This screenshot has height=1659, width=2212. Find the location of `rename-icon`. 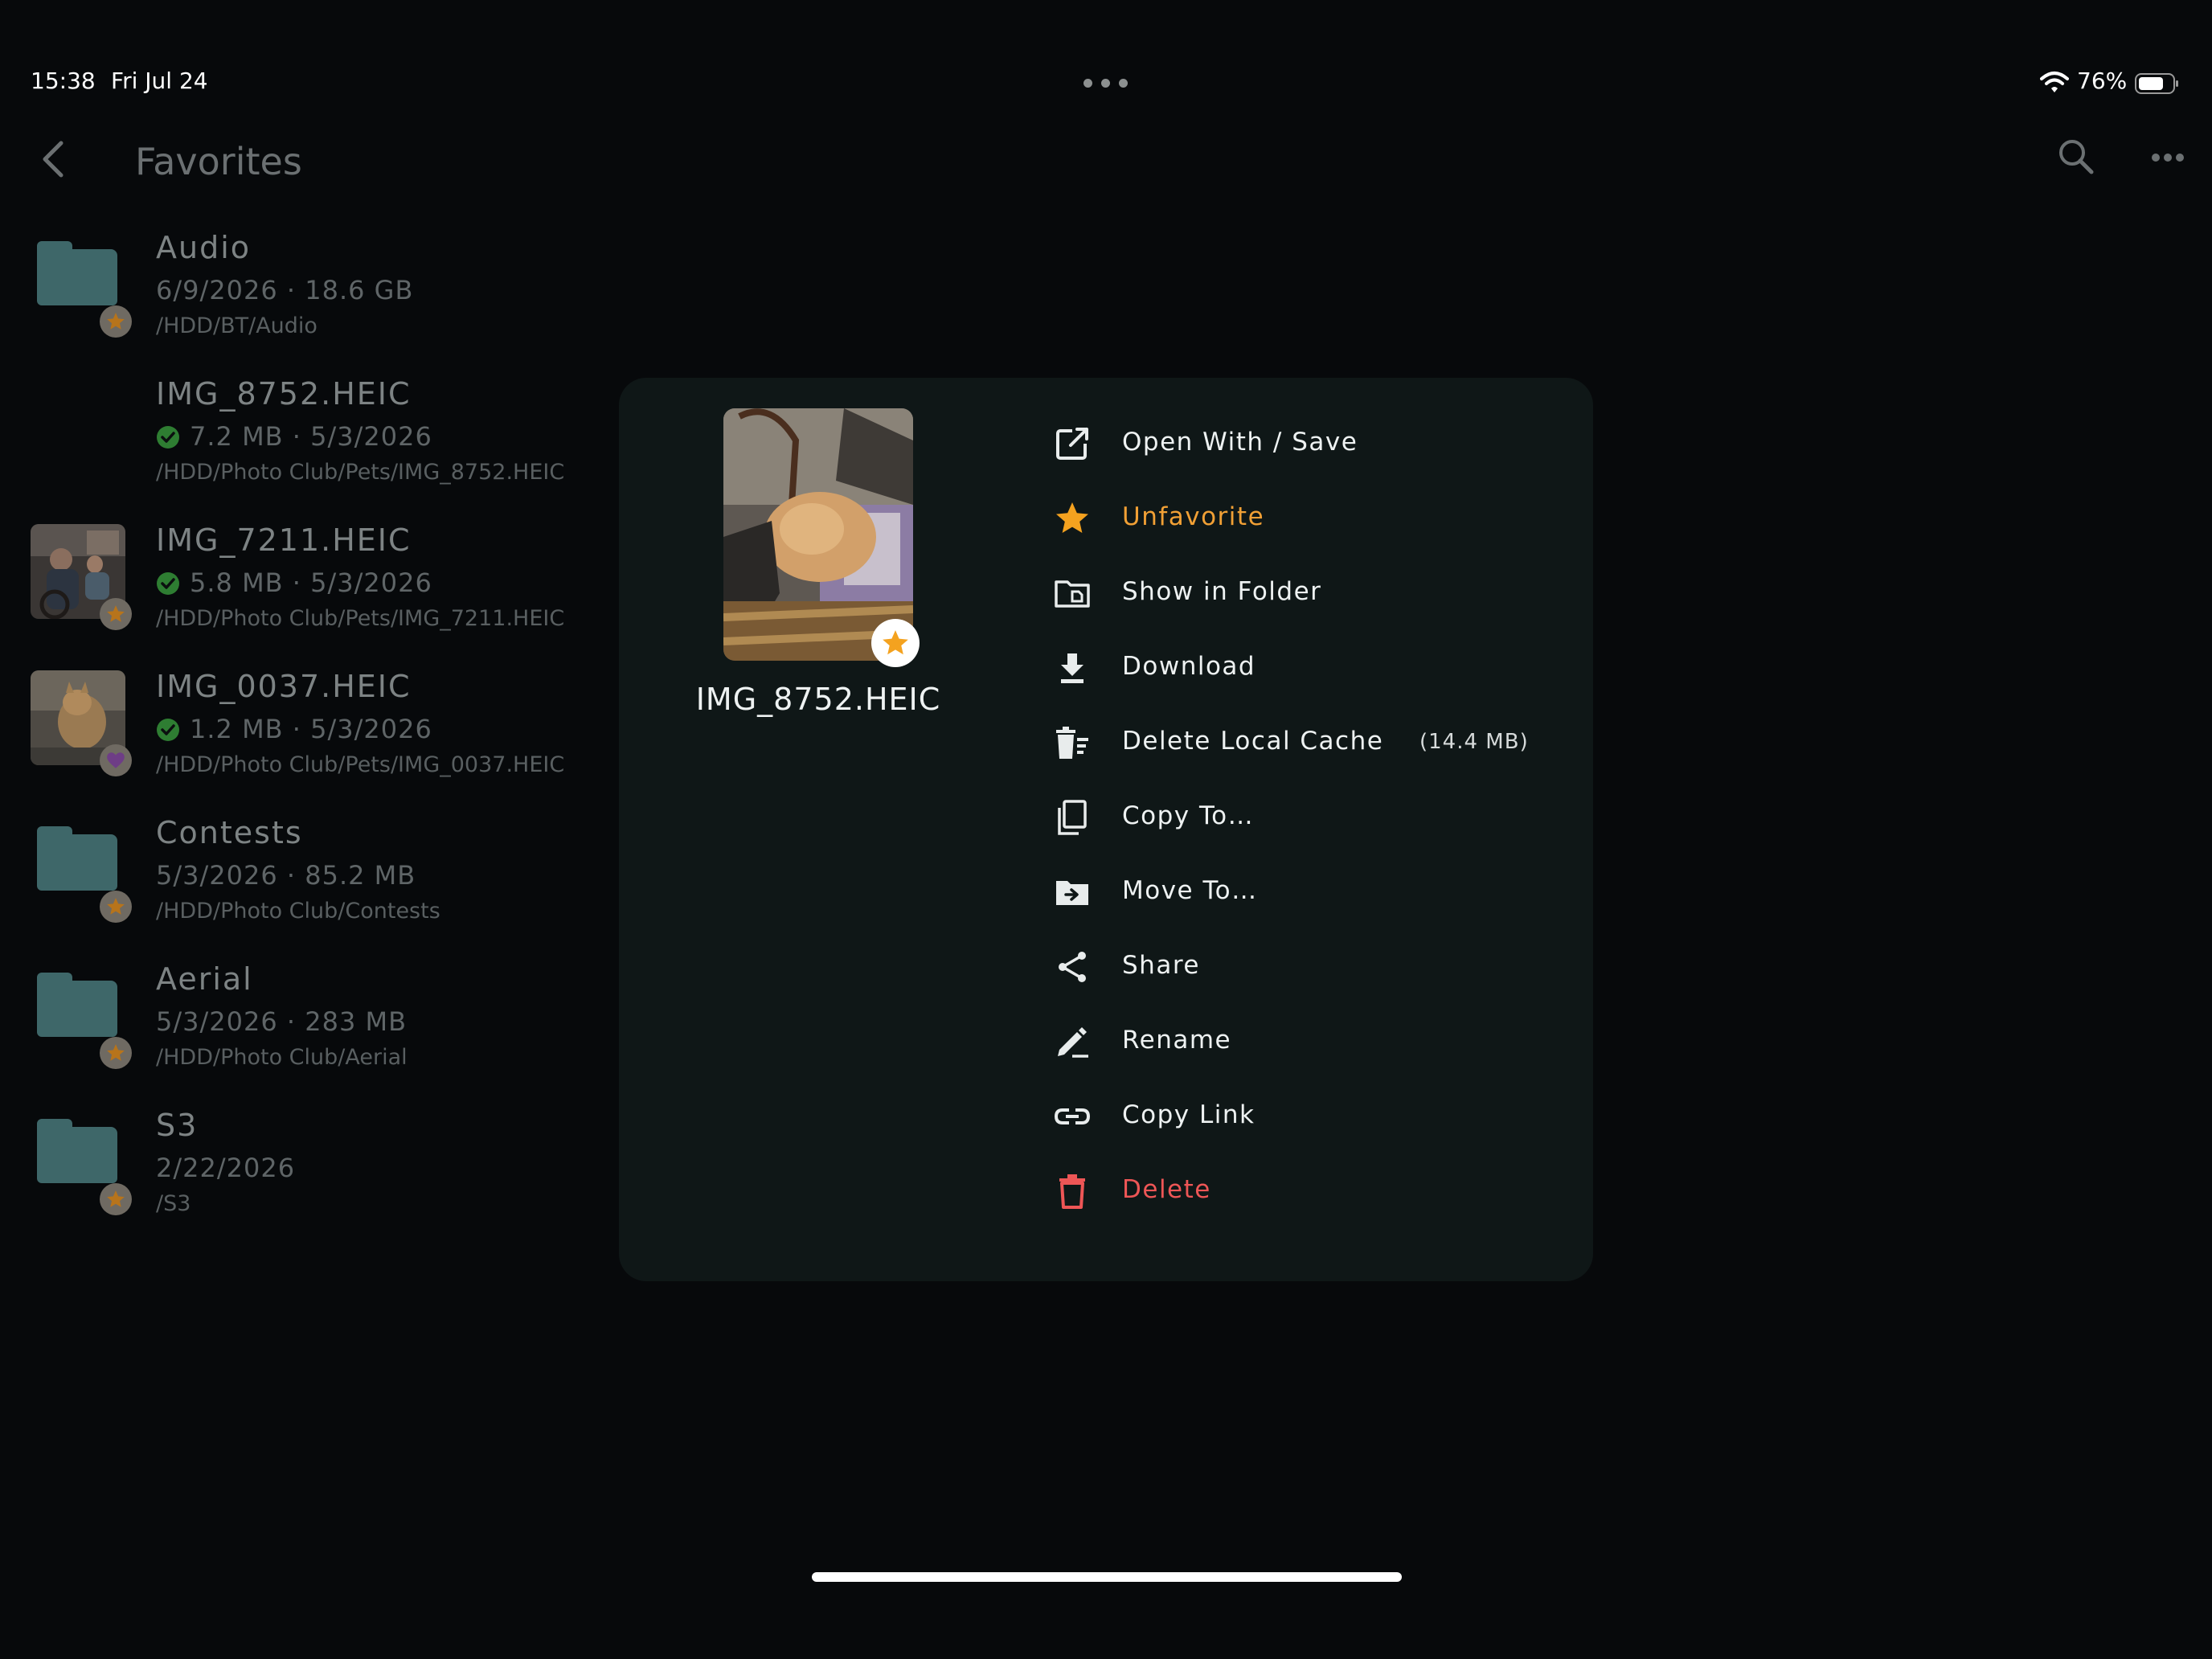

rename-icon is located at coordinates (1073, 1042).